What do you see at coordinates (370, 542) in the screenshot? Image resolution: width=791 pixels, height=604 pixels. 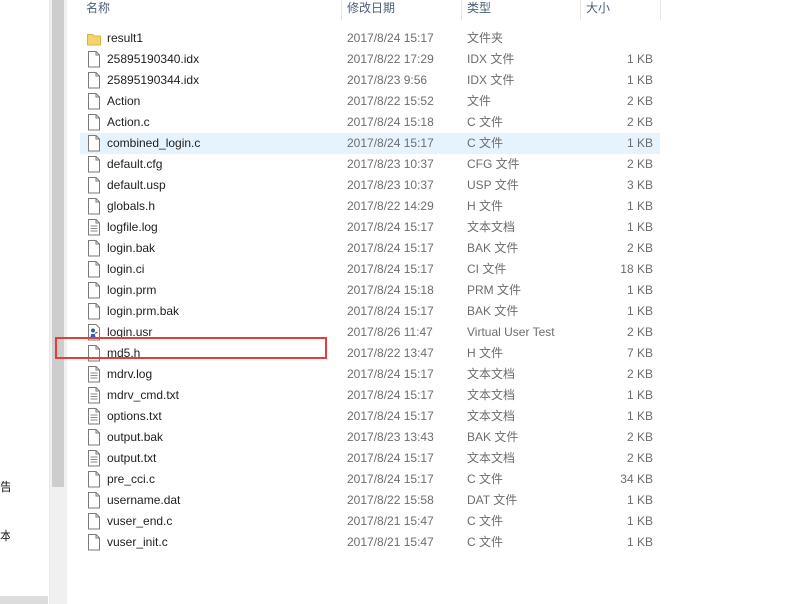 I see `file-row: vuser_init.c 2017/8/21 15:47 C 文件 1 KB` at bounding box center [370, 542].